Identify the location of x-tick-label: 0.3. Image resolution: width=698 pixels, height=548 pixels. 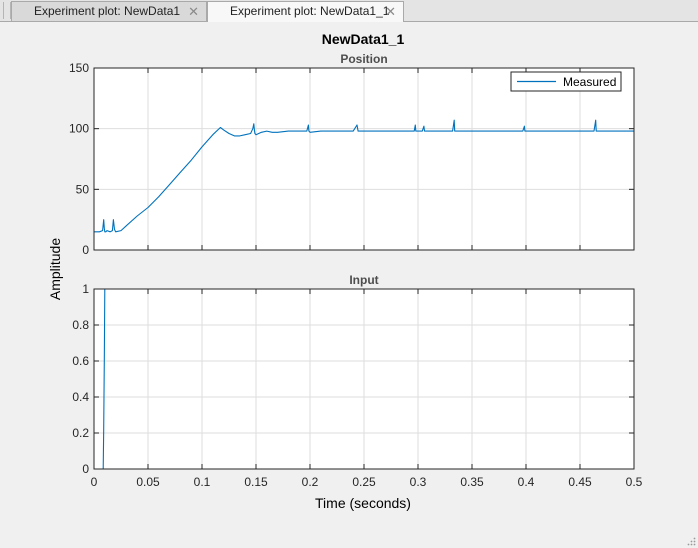
(418, 482).